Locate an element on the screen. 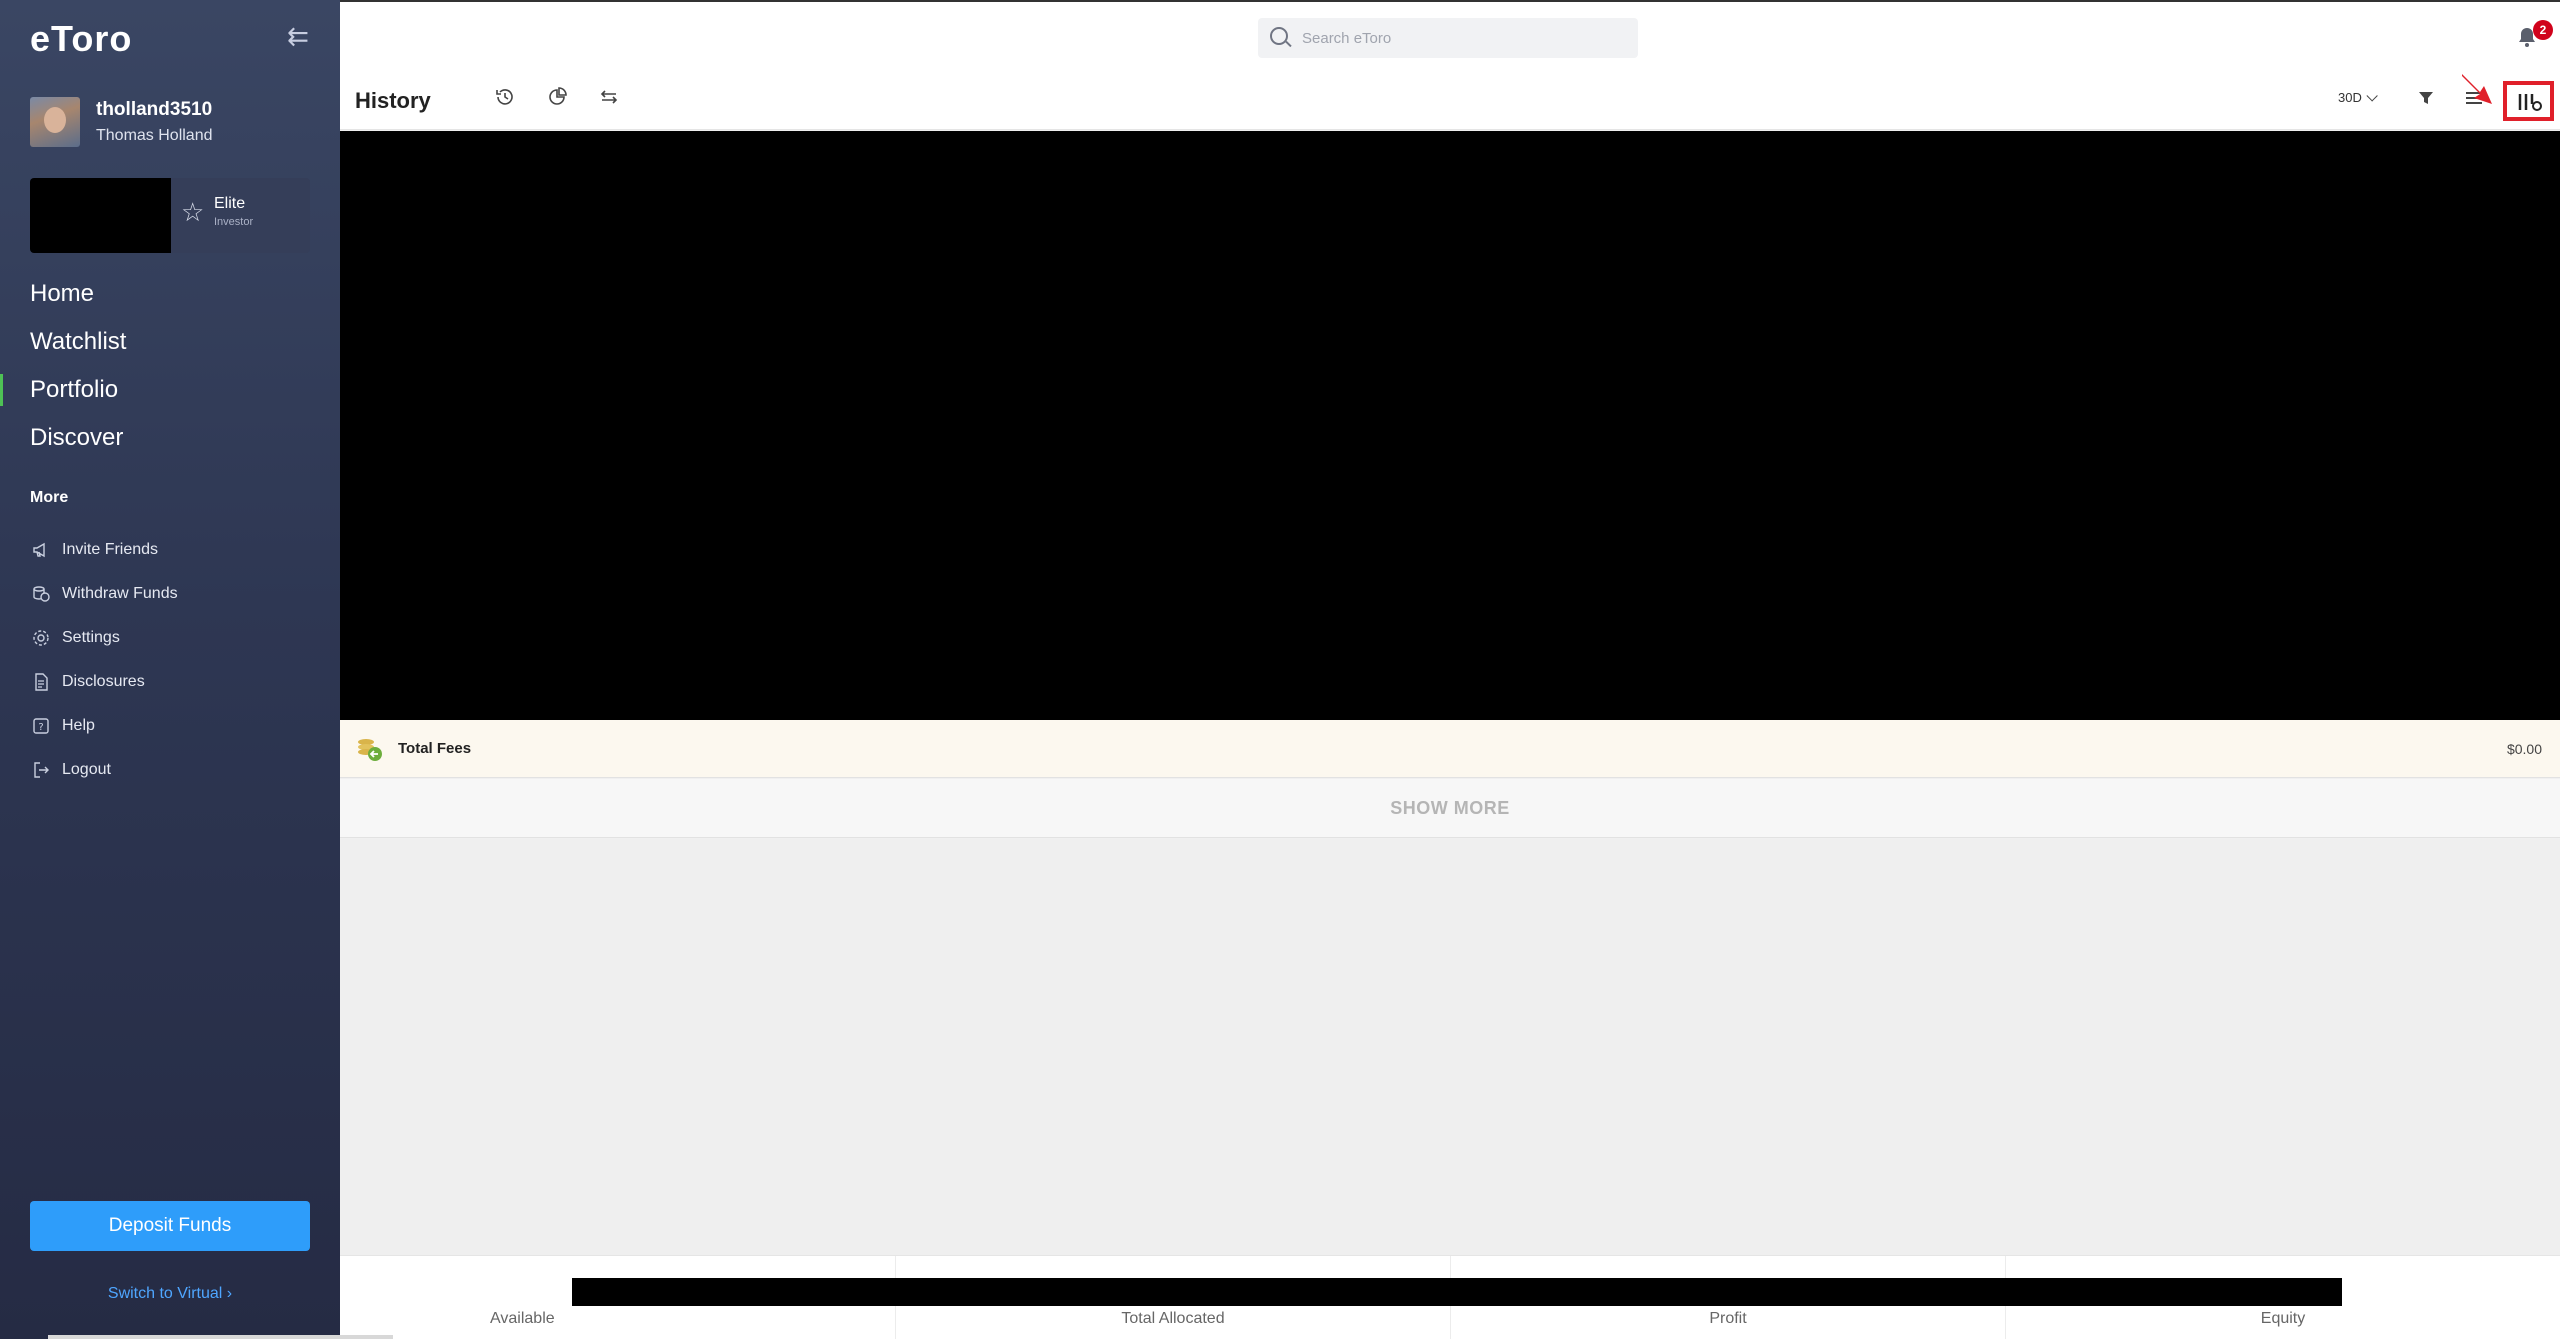  transfer-arrows-icon is located at coordinates (609, 101).